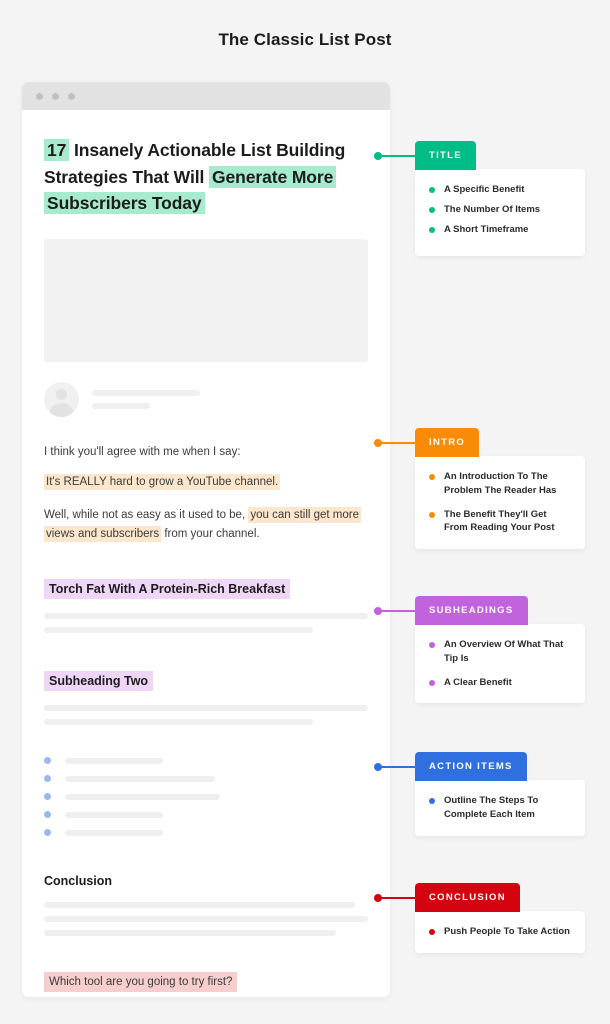 This screenshot has width=610, height=1024. What do you see at coordinates (305, 39) in the screenshot?
I see `page-title: The Classic List Post` at bounding box center [305, 39].